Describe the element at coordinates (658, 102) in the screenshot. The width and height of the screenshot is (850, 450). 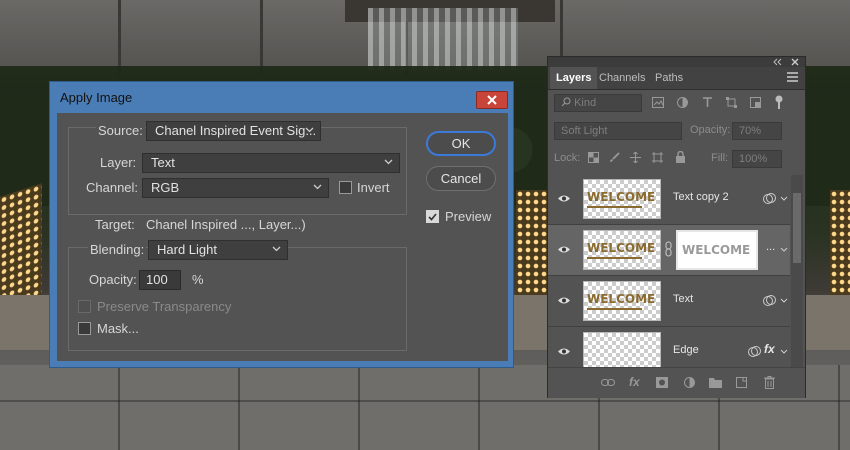
I see `image-filter-icon` at that location.